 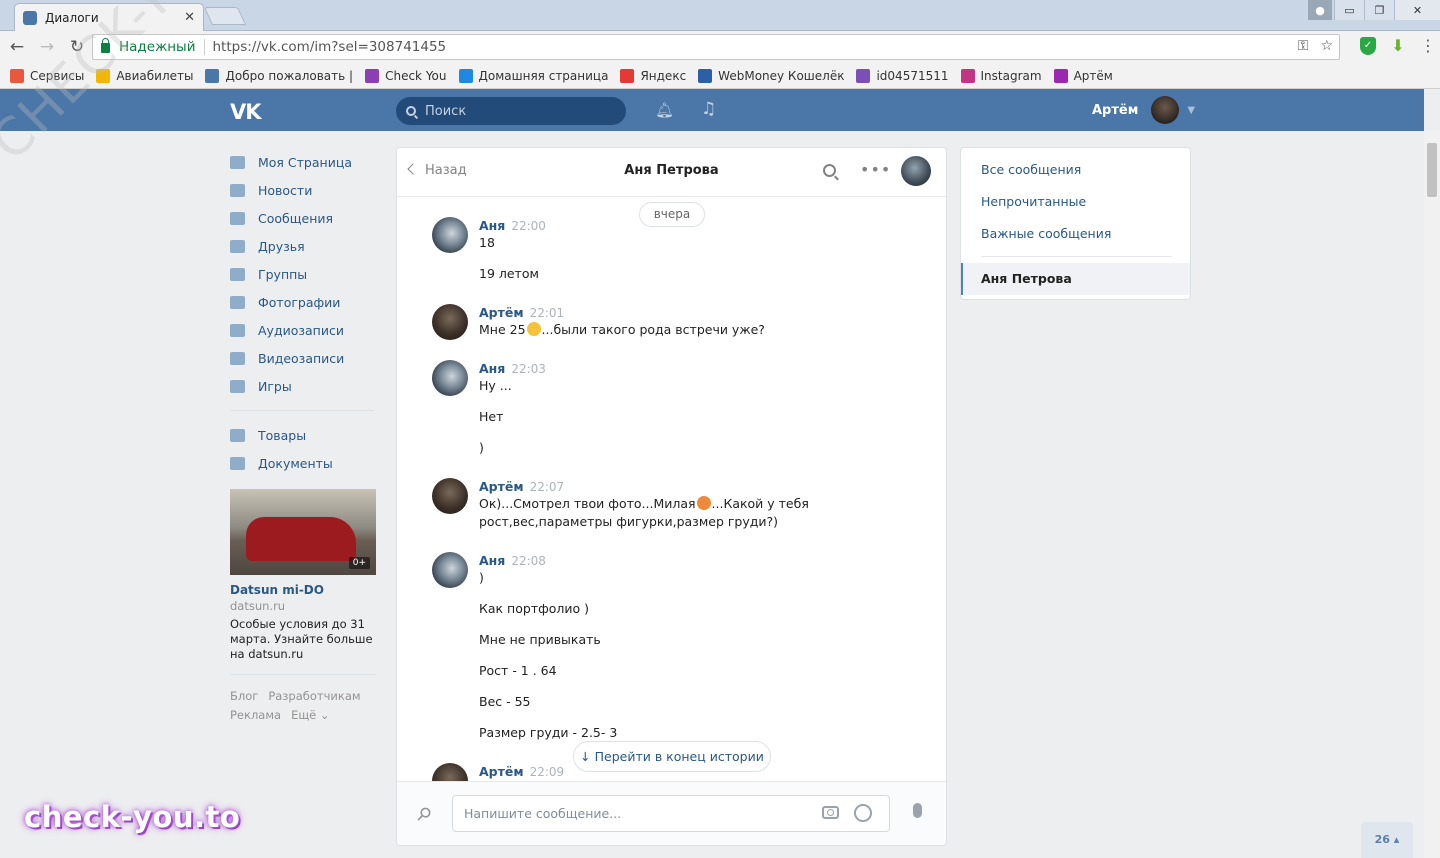 What do you see at coordinates (305, 358) in the screenshot?
I see `sidebar-item: Видеозаписи` at bounding box center [305, 358].